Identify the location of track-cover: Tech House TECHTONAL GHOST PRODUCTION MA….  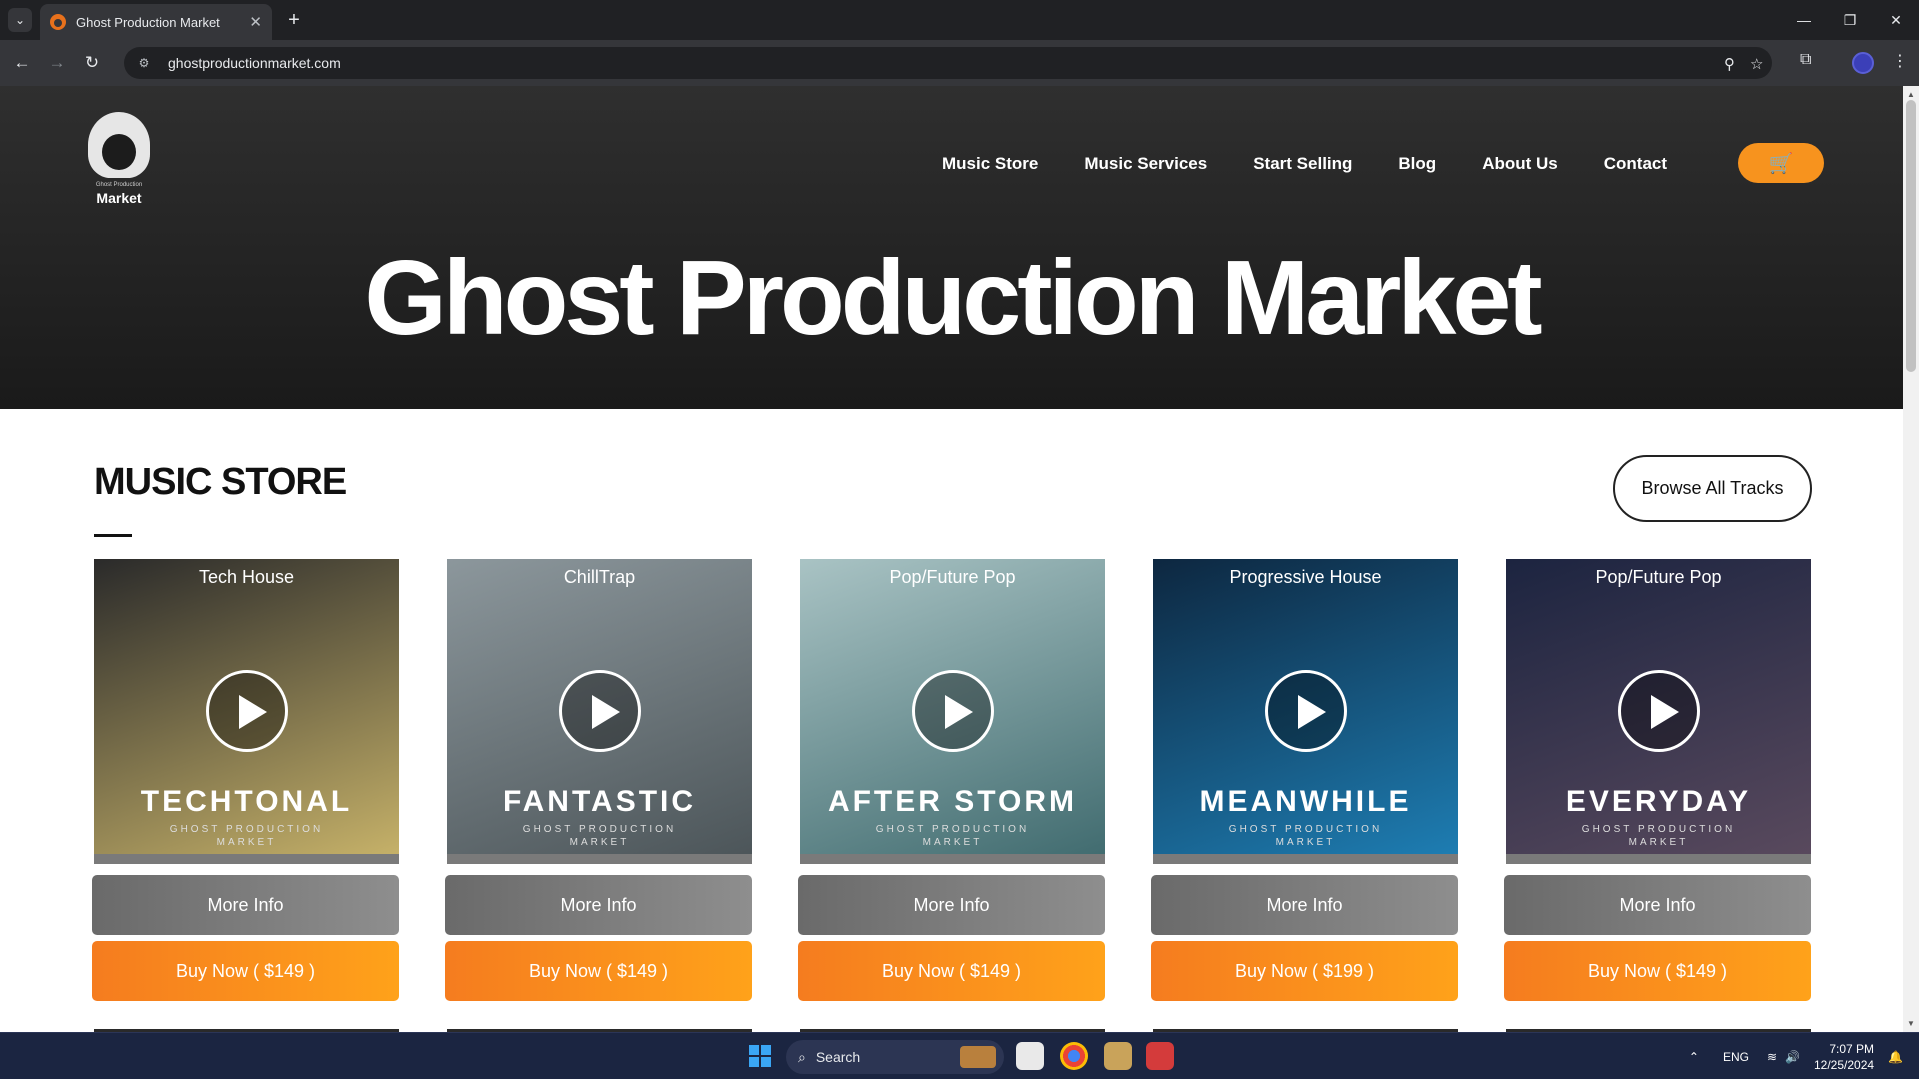
(246, 711).